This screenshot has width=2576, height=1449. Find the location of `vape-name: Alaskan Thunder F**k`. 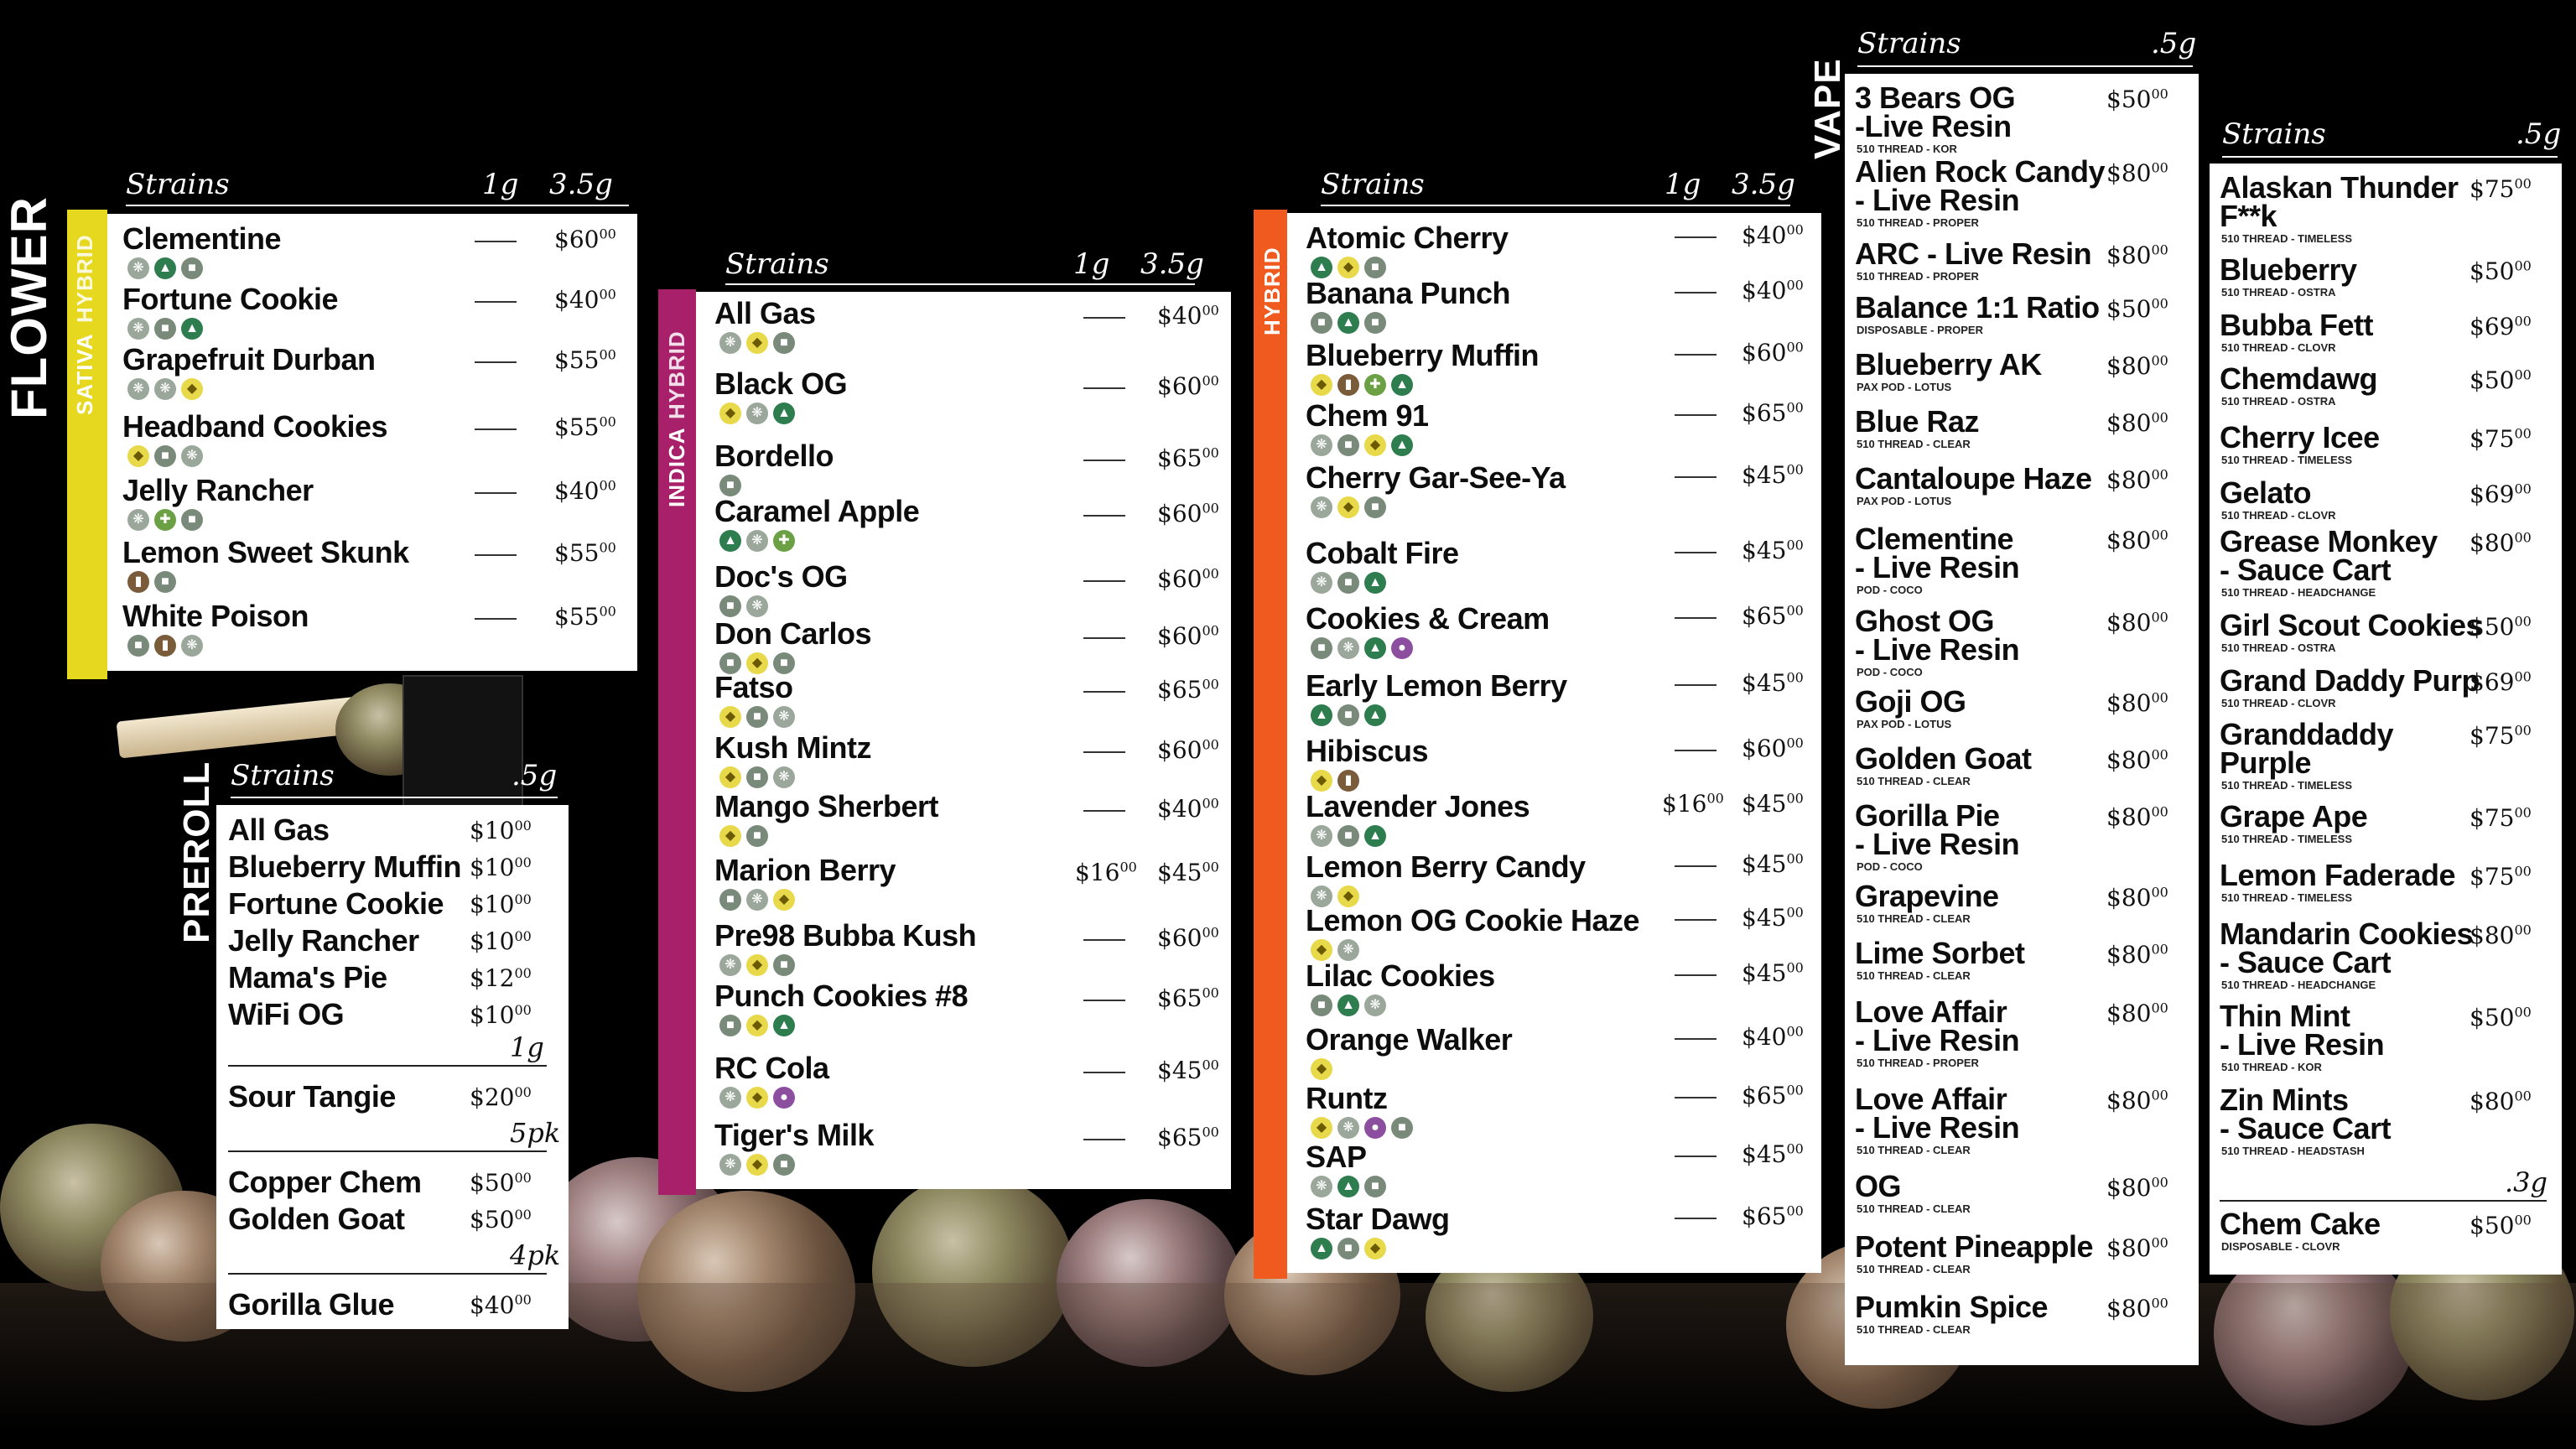

vape-name: Alaskan Thunder F**k is located at coordinates (2339, 201).